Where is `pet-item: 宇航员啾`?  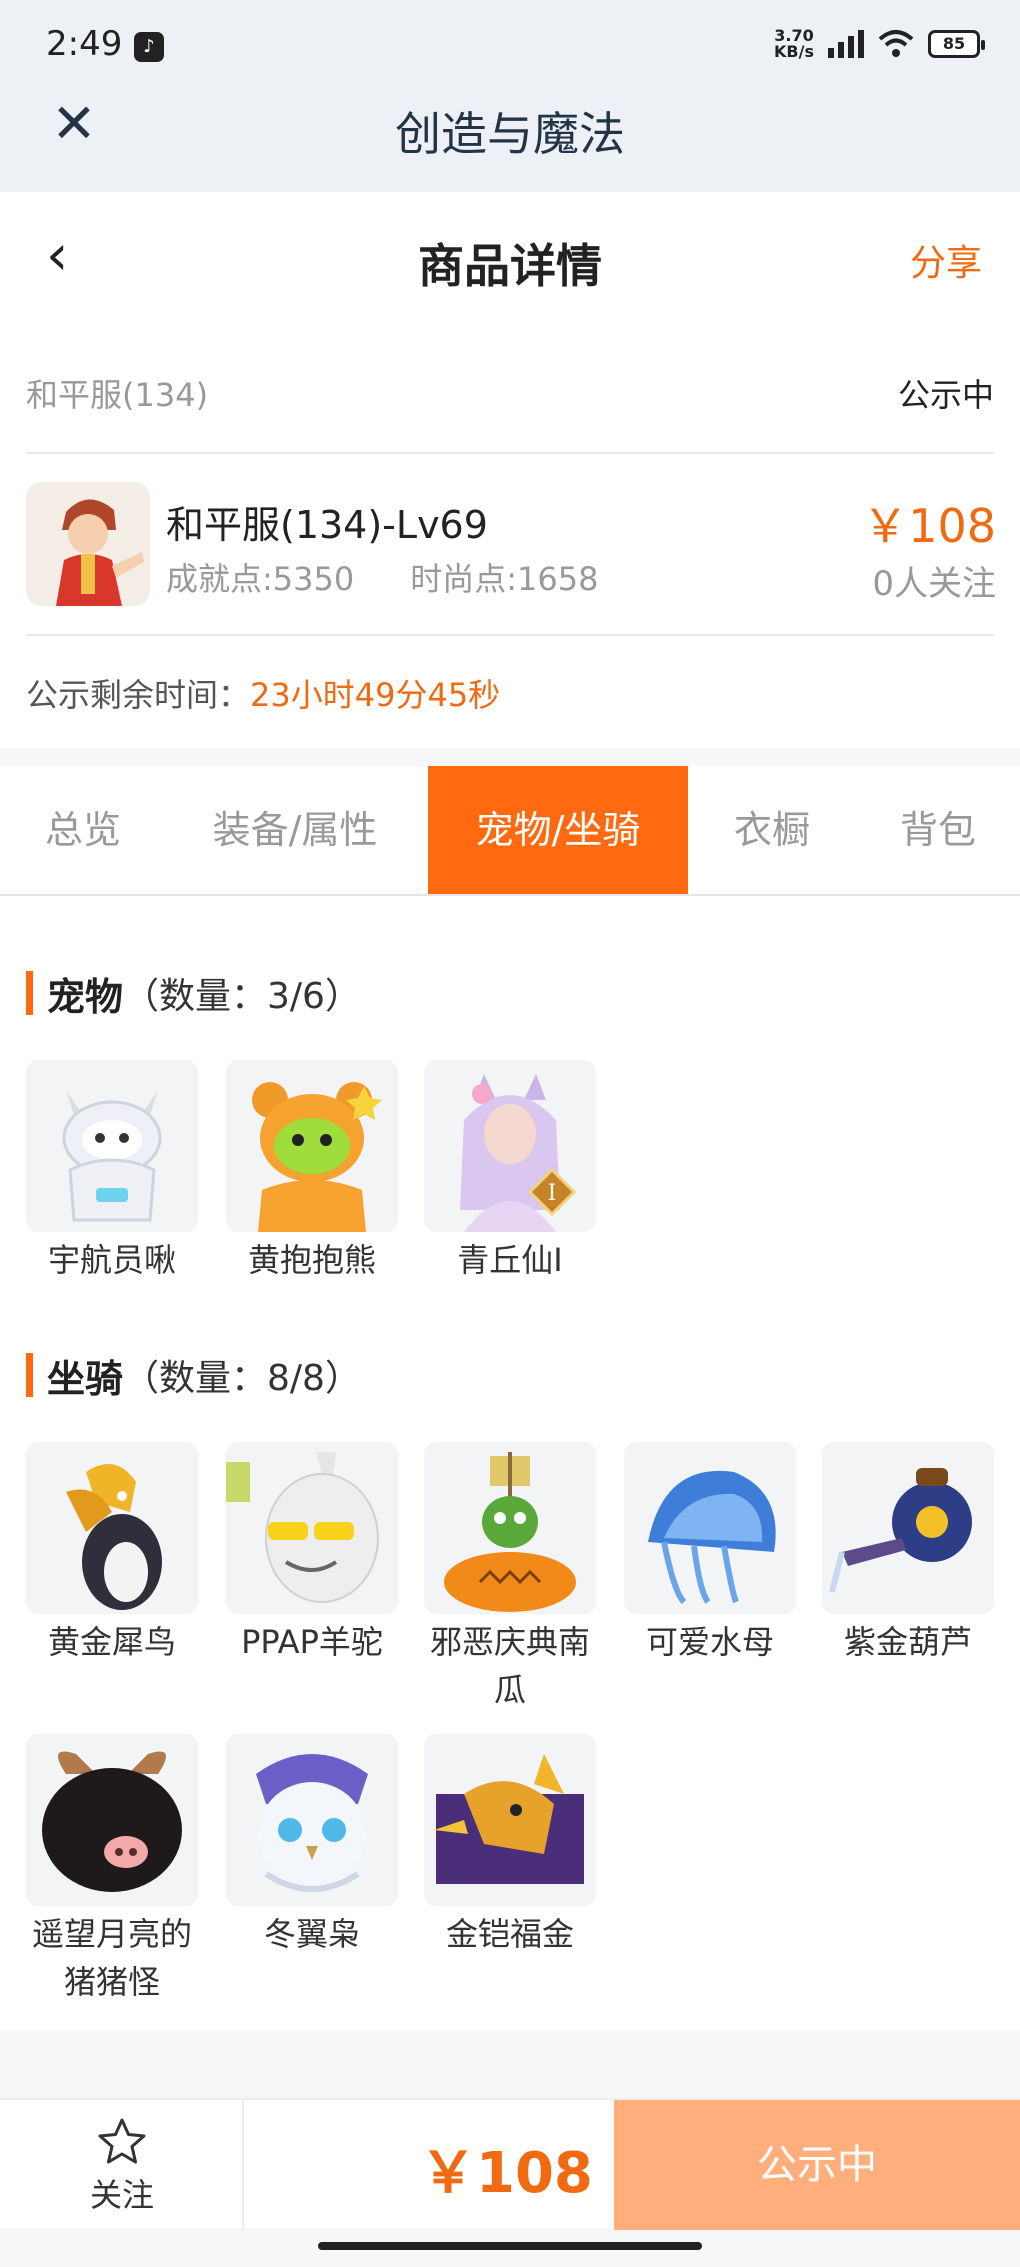
pet-item: 宇航员啾 is located at coordinates (112, 1172).